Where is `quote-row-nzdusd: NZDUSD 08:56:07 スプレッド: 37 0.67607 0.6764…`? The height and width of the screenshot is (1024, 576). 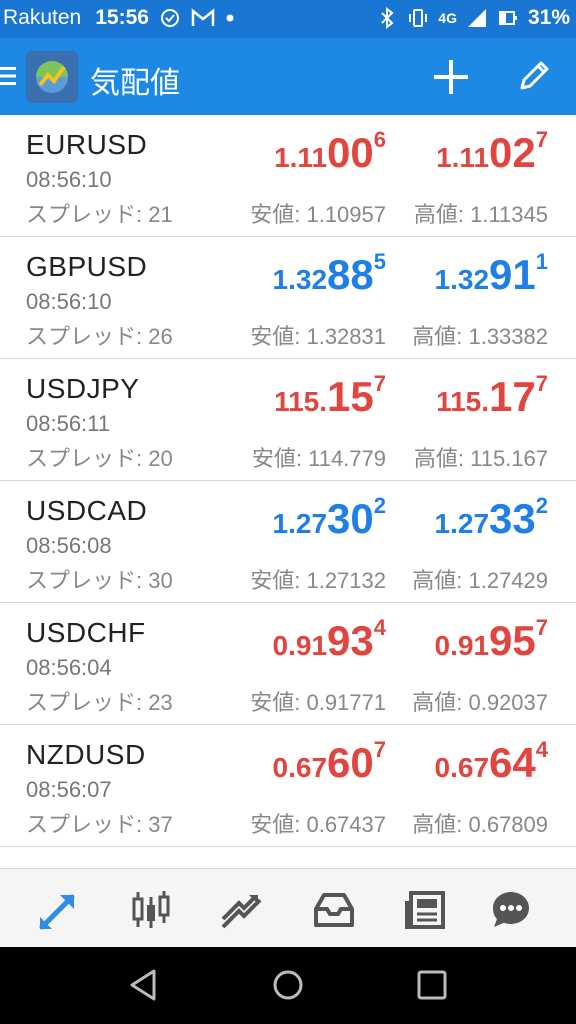 quote-row-nzdusd: NZDUSD 08:56:07 スプレッド: 37 0.67607 0.6764… is located at coordinates (288, 786).